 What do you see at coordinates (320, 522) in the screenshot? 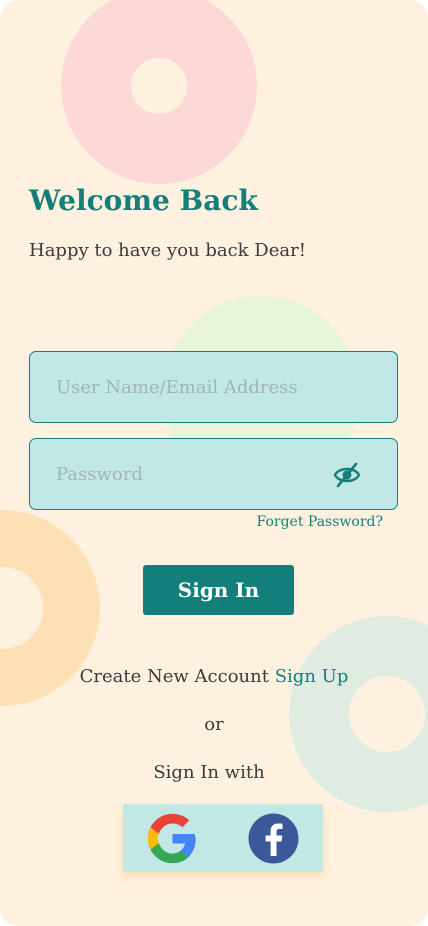
I see `forgot-password-link: Forget Password?` at bounding box center [320, 522].